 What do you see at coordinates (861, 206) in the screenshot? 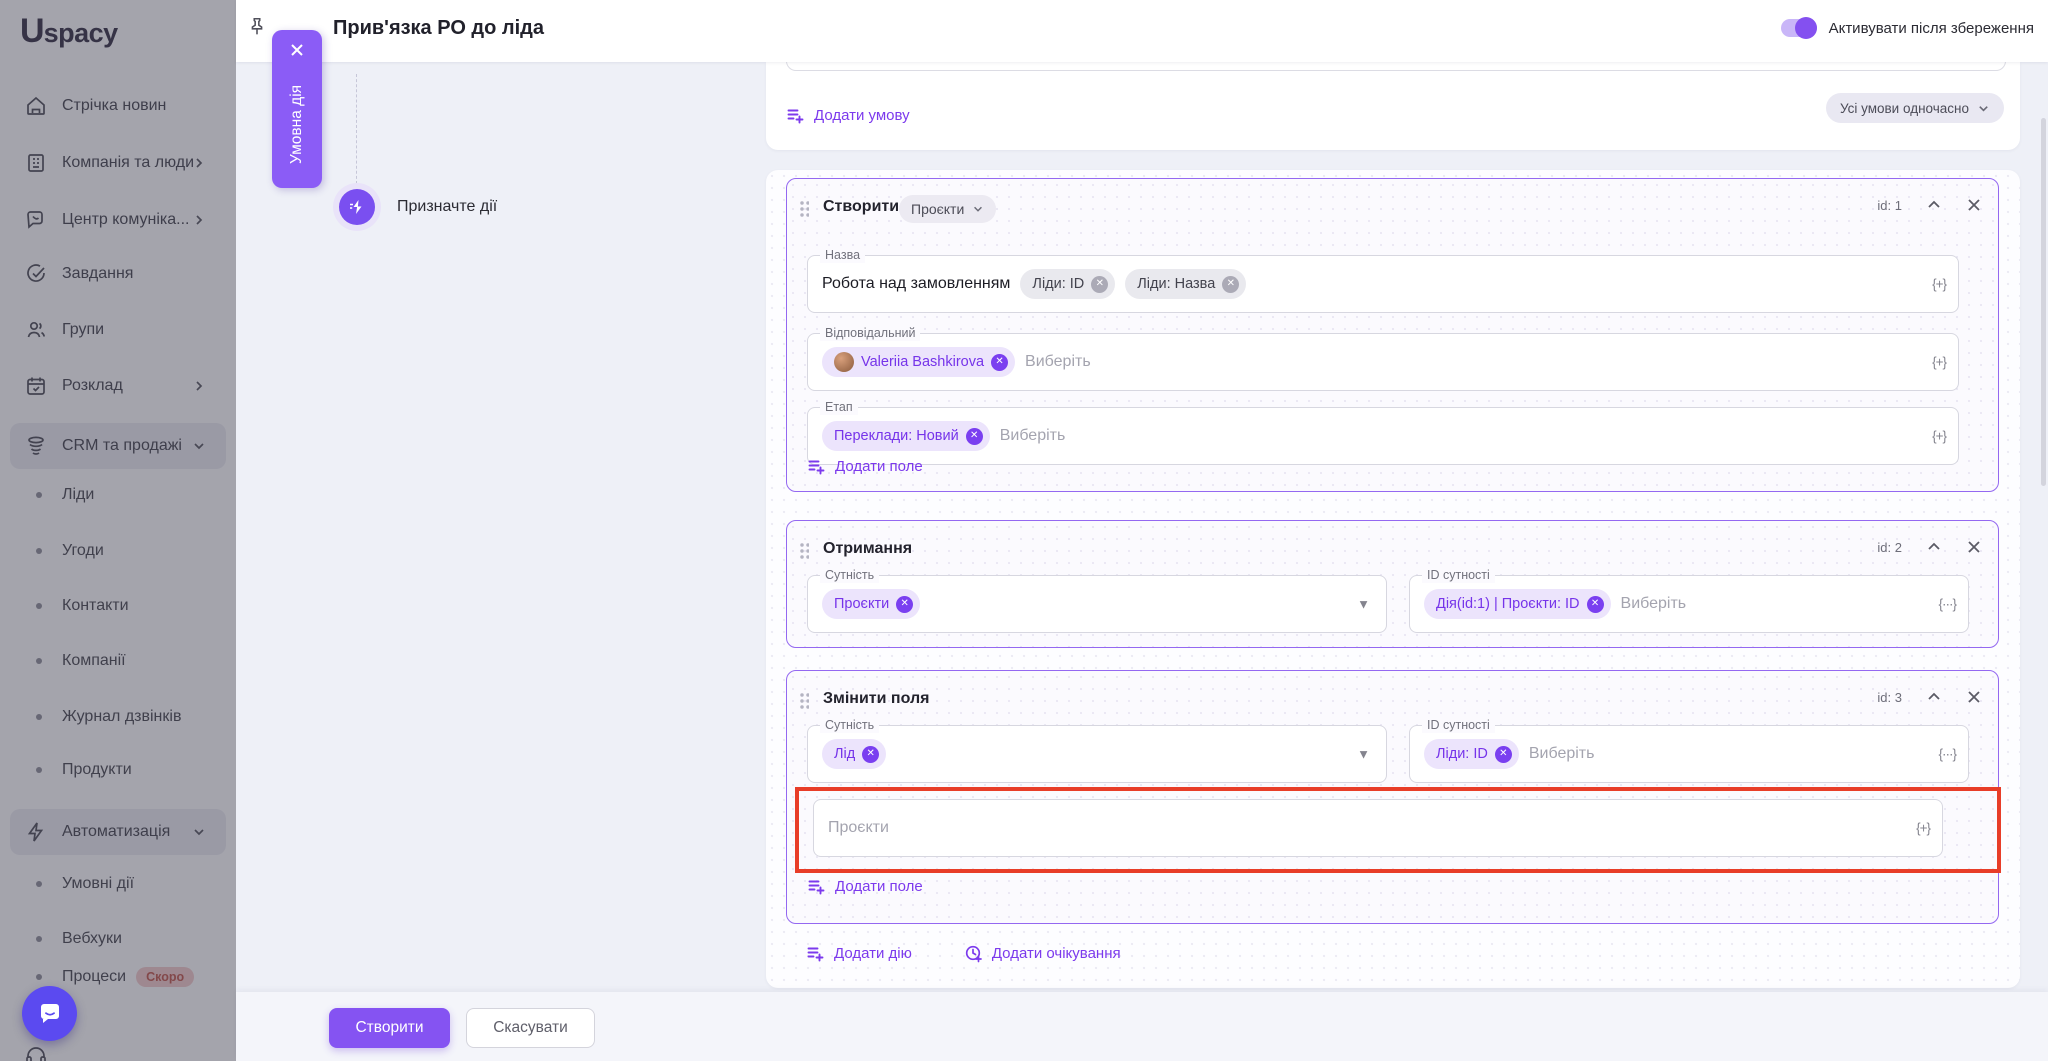
I see `action-card-title: Створити` at bounding box center [861, 206].